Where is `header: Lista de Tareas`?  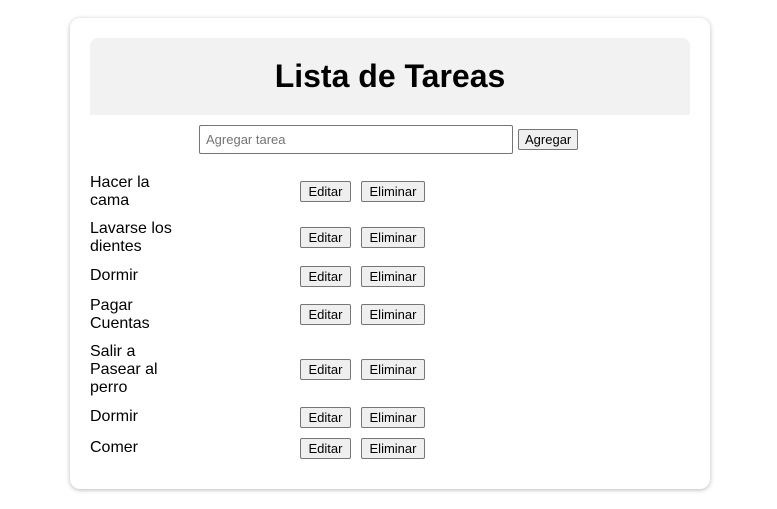
header: Lista de Tareas is located at coordinates (390, 76).